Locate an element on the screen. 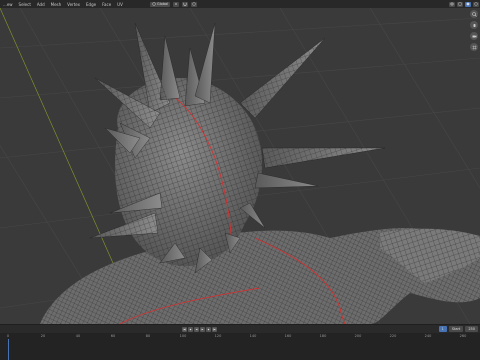 This screenshot has height=360, width=480. start-frame-field: Start is located at coordinates (456, 329).